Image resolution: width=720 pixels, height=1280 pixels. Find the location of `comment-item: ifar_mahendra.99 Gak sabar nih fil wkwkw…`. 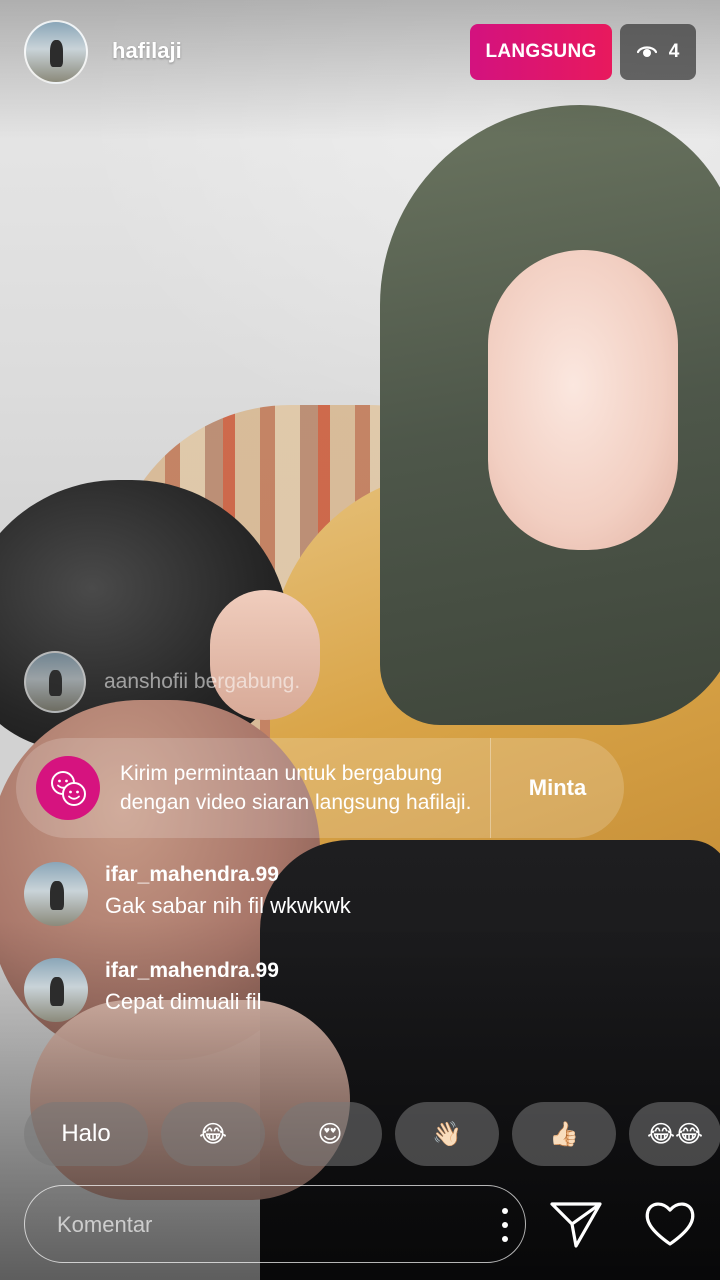

comment-item: ifar_mahendra.99 Gak sabar nih fil wkwkw… is located at coordinates (187, 894).